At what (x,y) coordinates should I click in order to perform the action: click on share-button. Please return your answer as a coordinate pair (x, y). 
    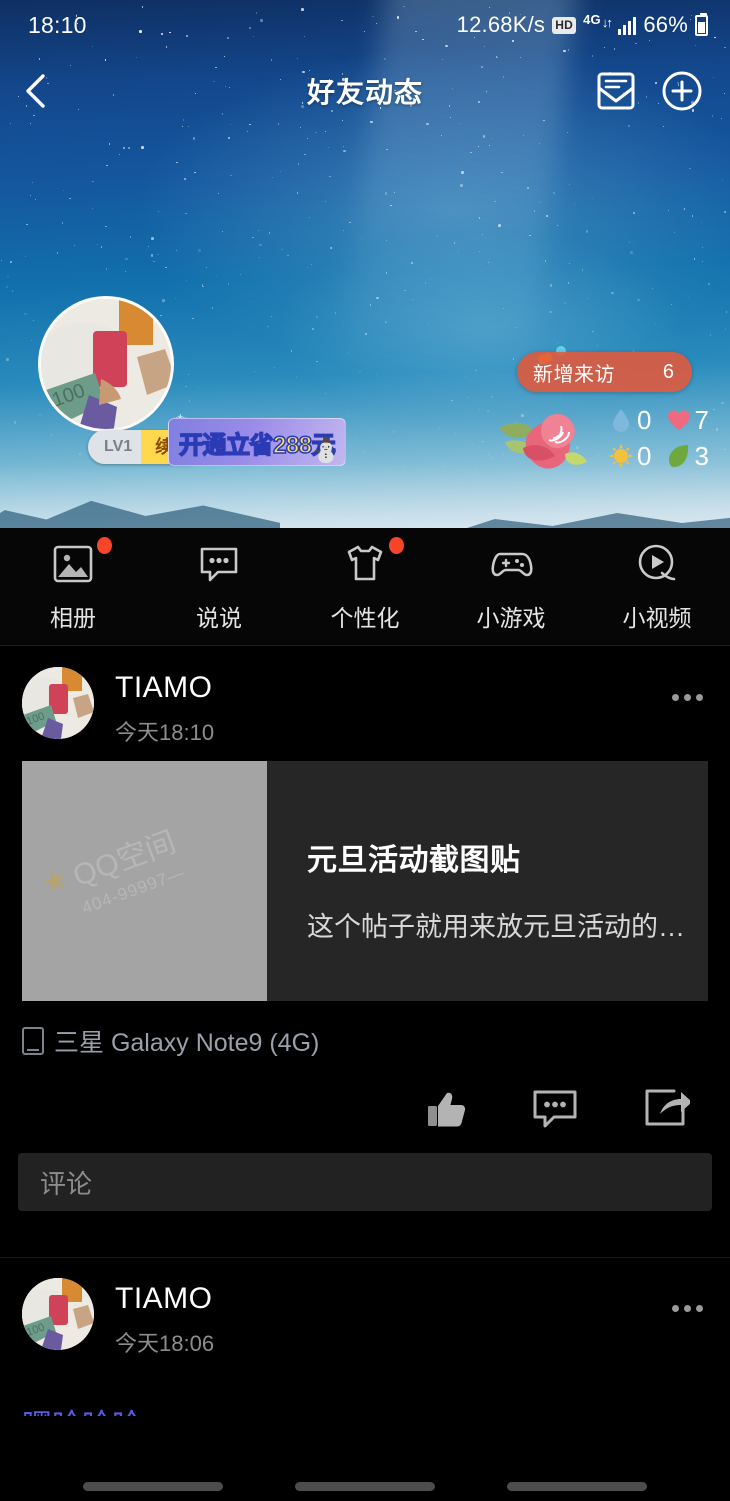
    Looking at the image, I should click on (665, 1109).